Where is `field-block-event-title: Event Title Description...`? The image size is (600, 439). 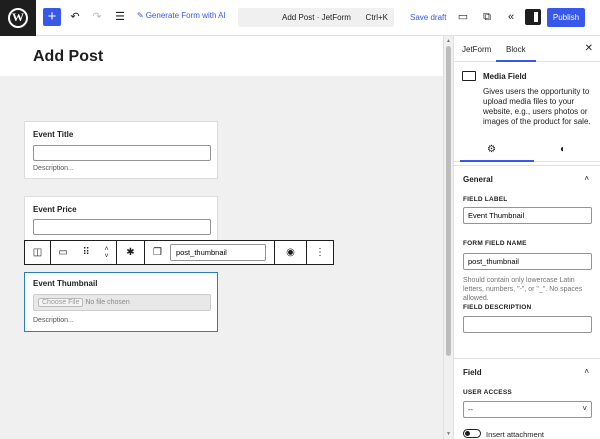
field-block-event-title: Event Title Description... is located at coordinates (121, 150).